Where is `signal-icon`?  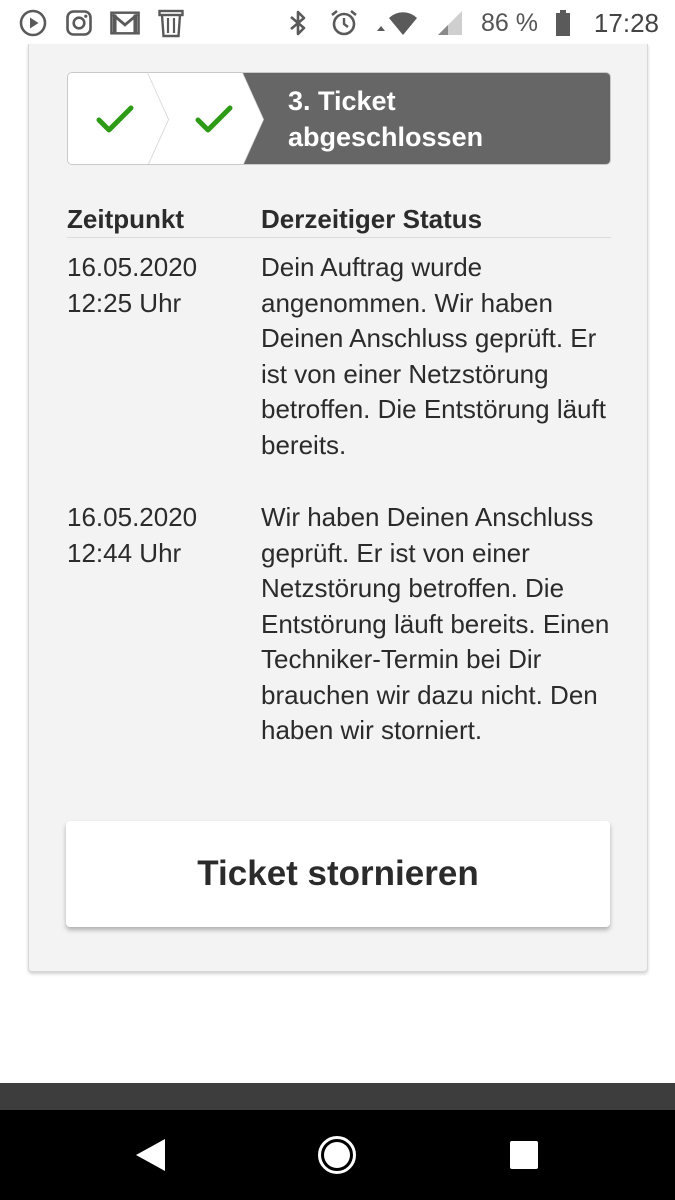
signal-icon is located at coordinates (450, 23).